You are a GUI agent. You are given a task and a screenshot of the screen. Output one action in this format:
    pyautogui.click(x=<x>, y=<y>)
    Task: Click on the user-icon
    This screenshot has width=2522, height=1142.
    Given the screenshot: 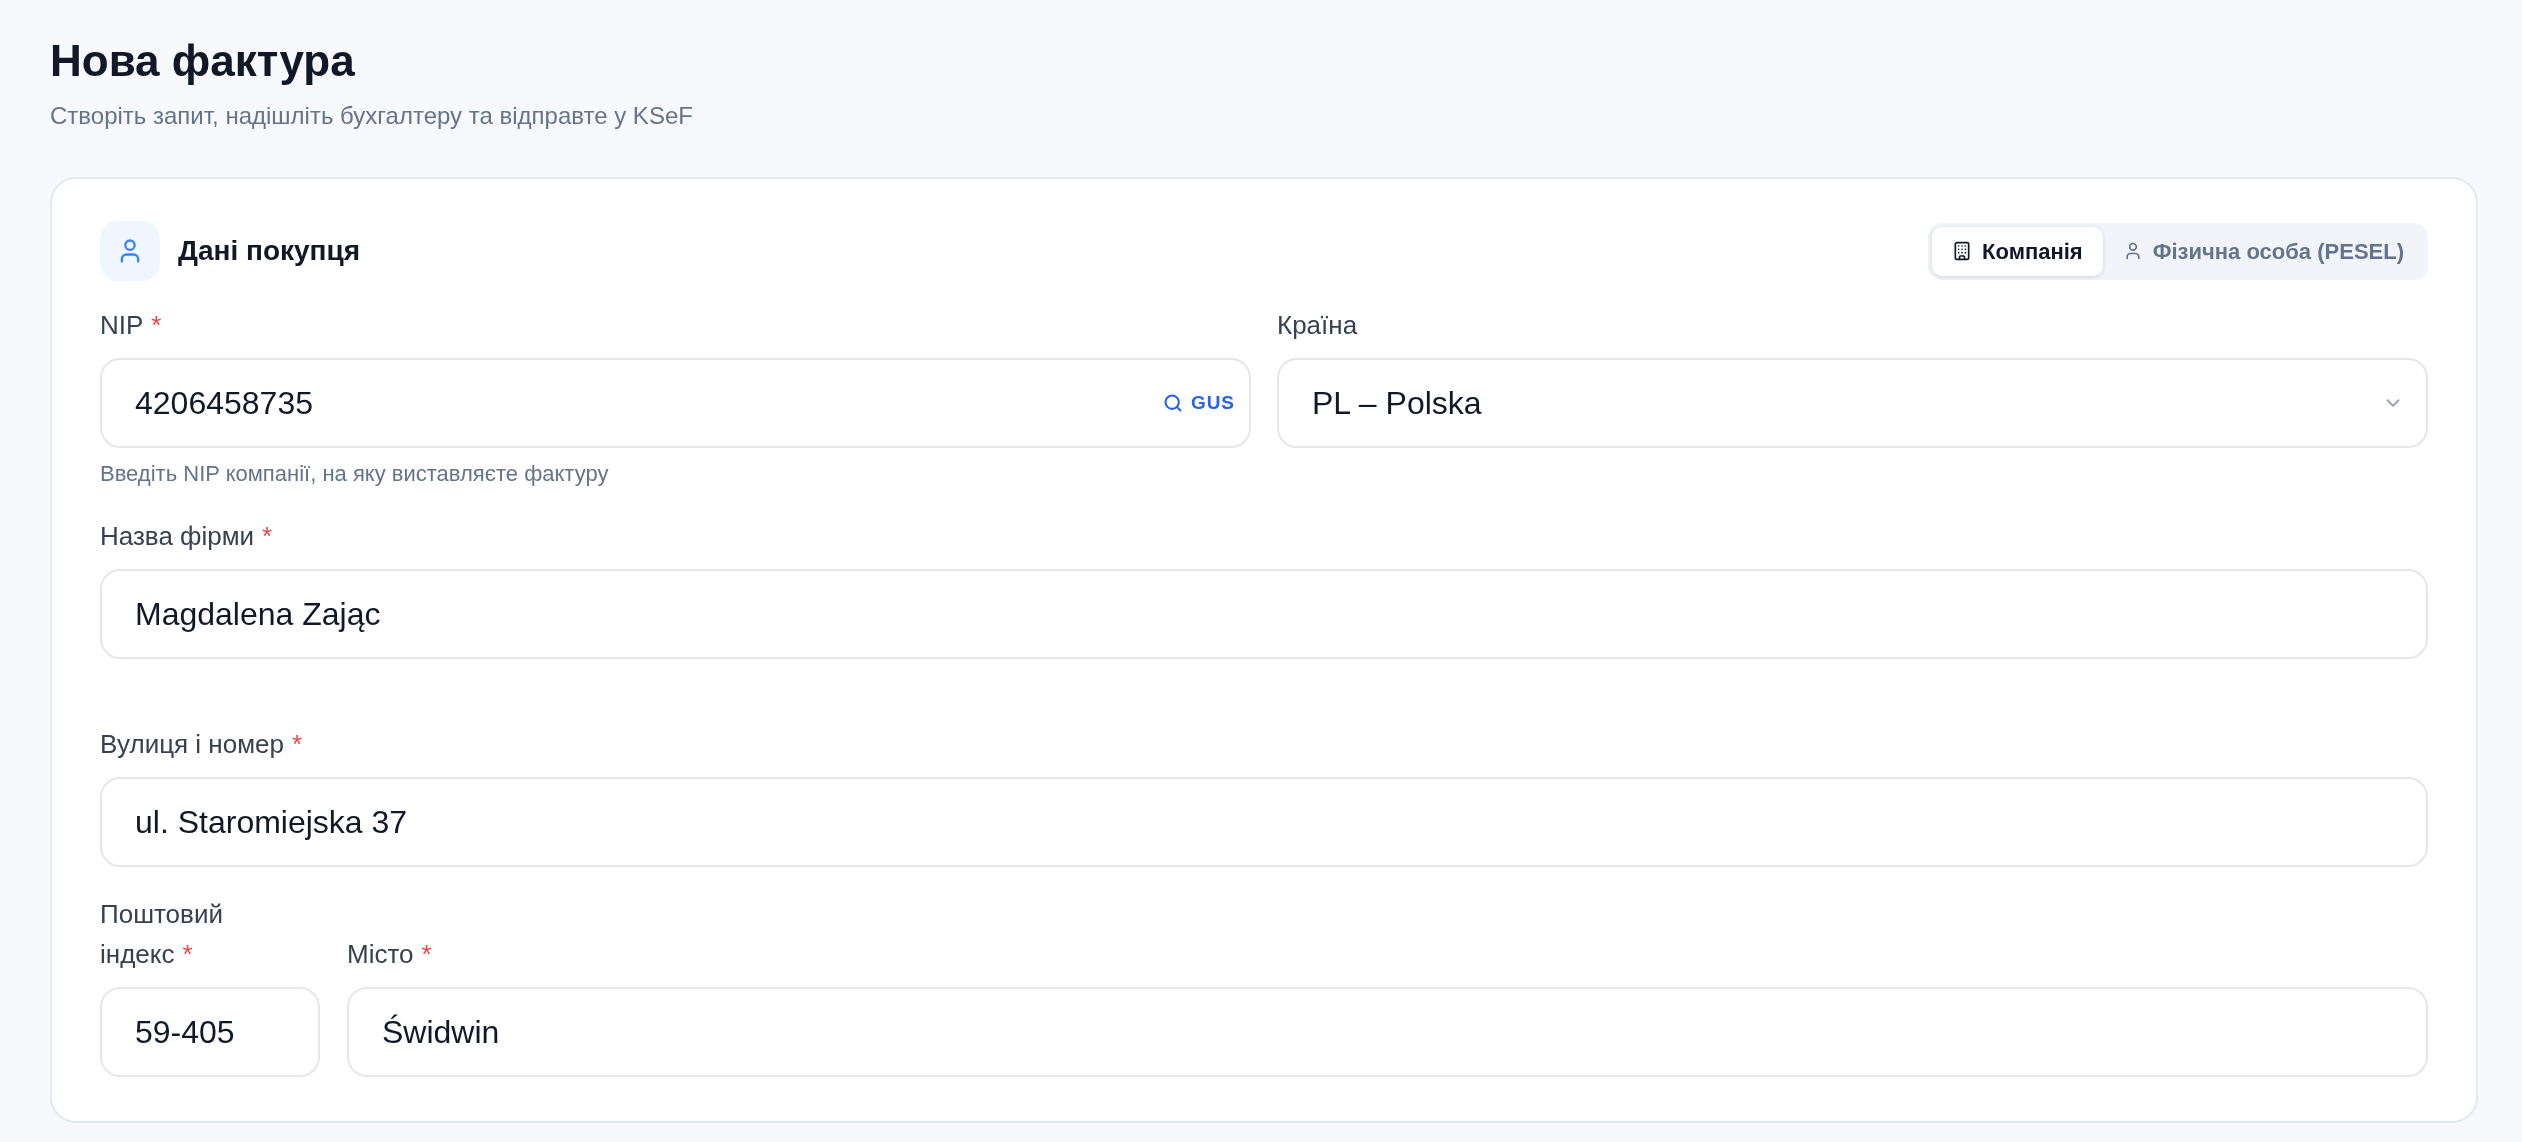 What is the action you would take?
    pyautogui.click(x=130, y=251)
    